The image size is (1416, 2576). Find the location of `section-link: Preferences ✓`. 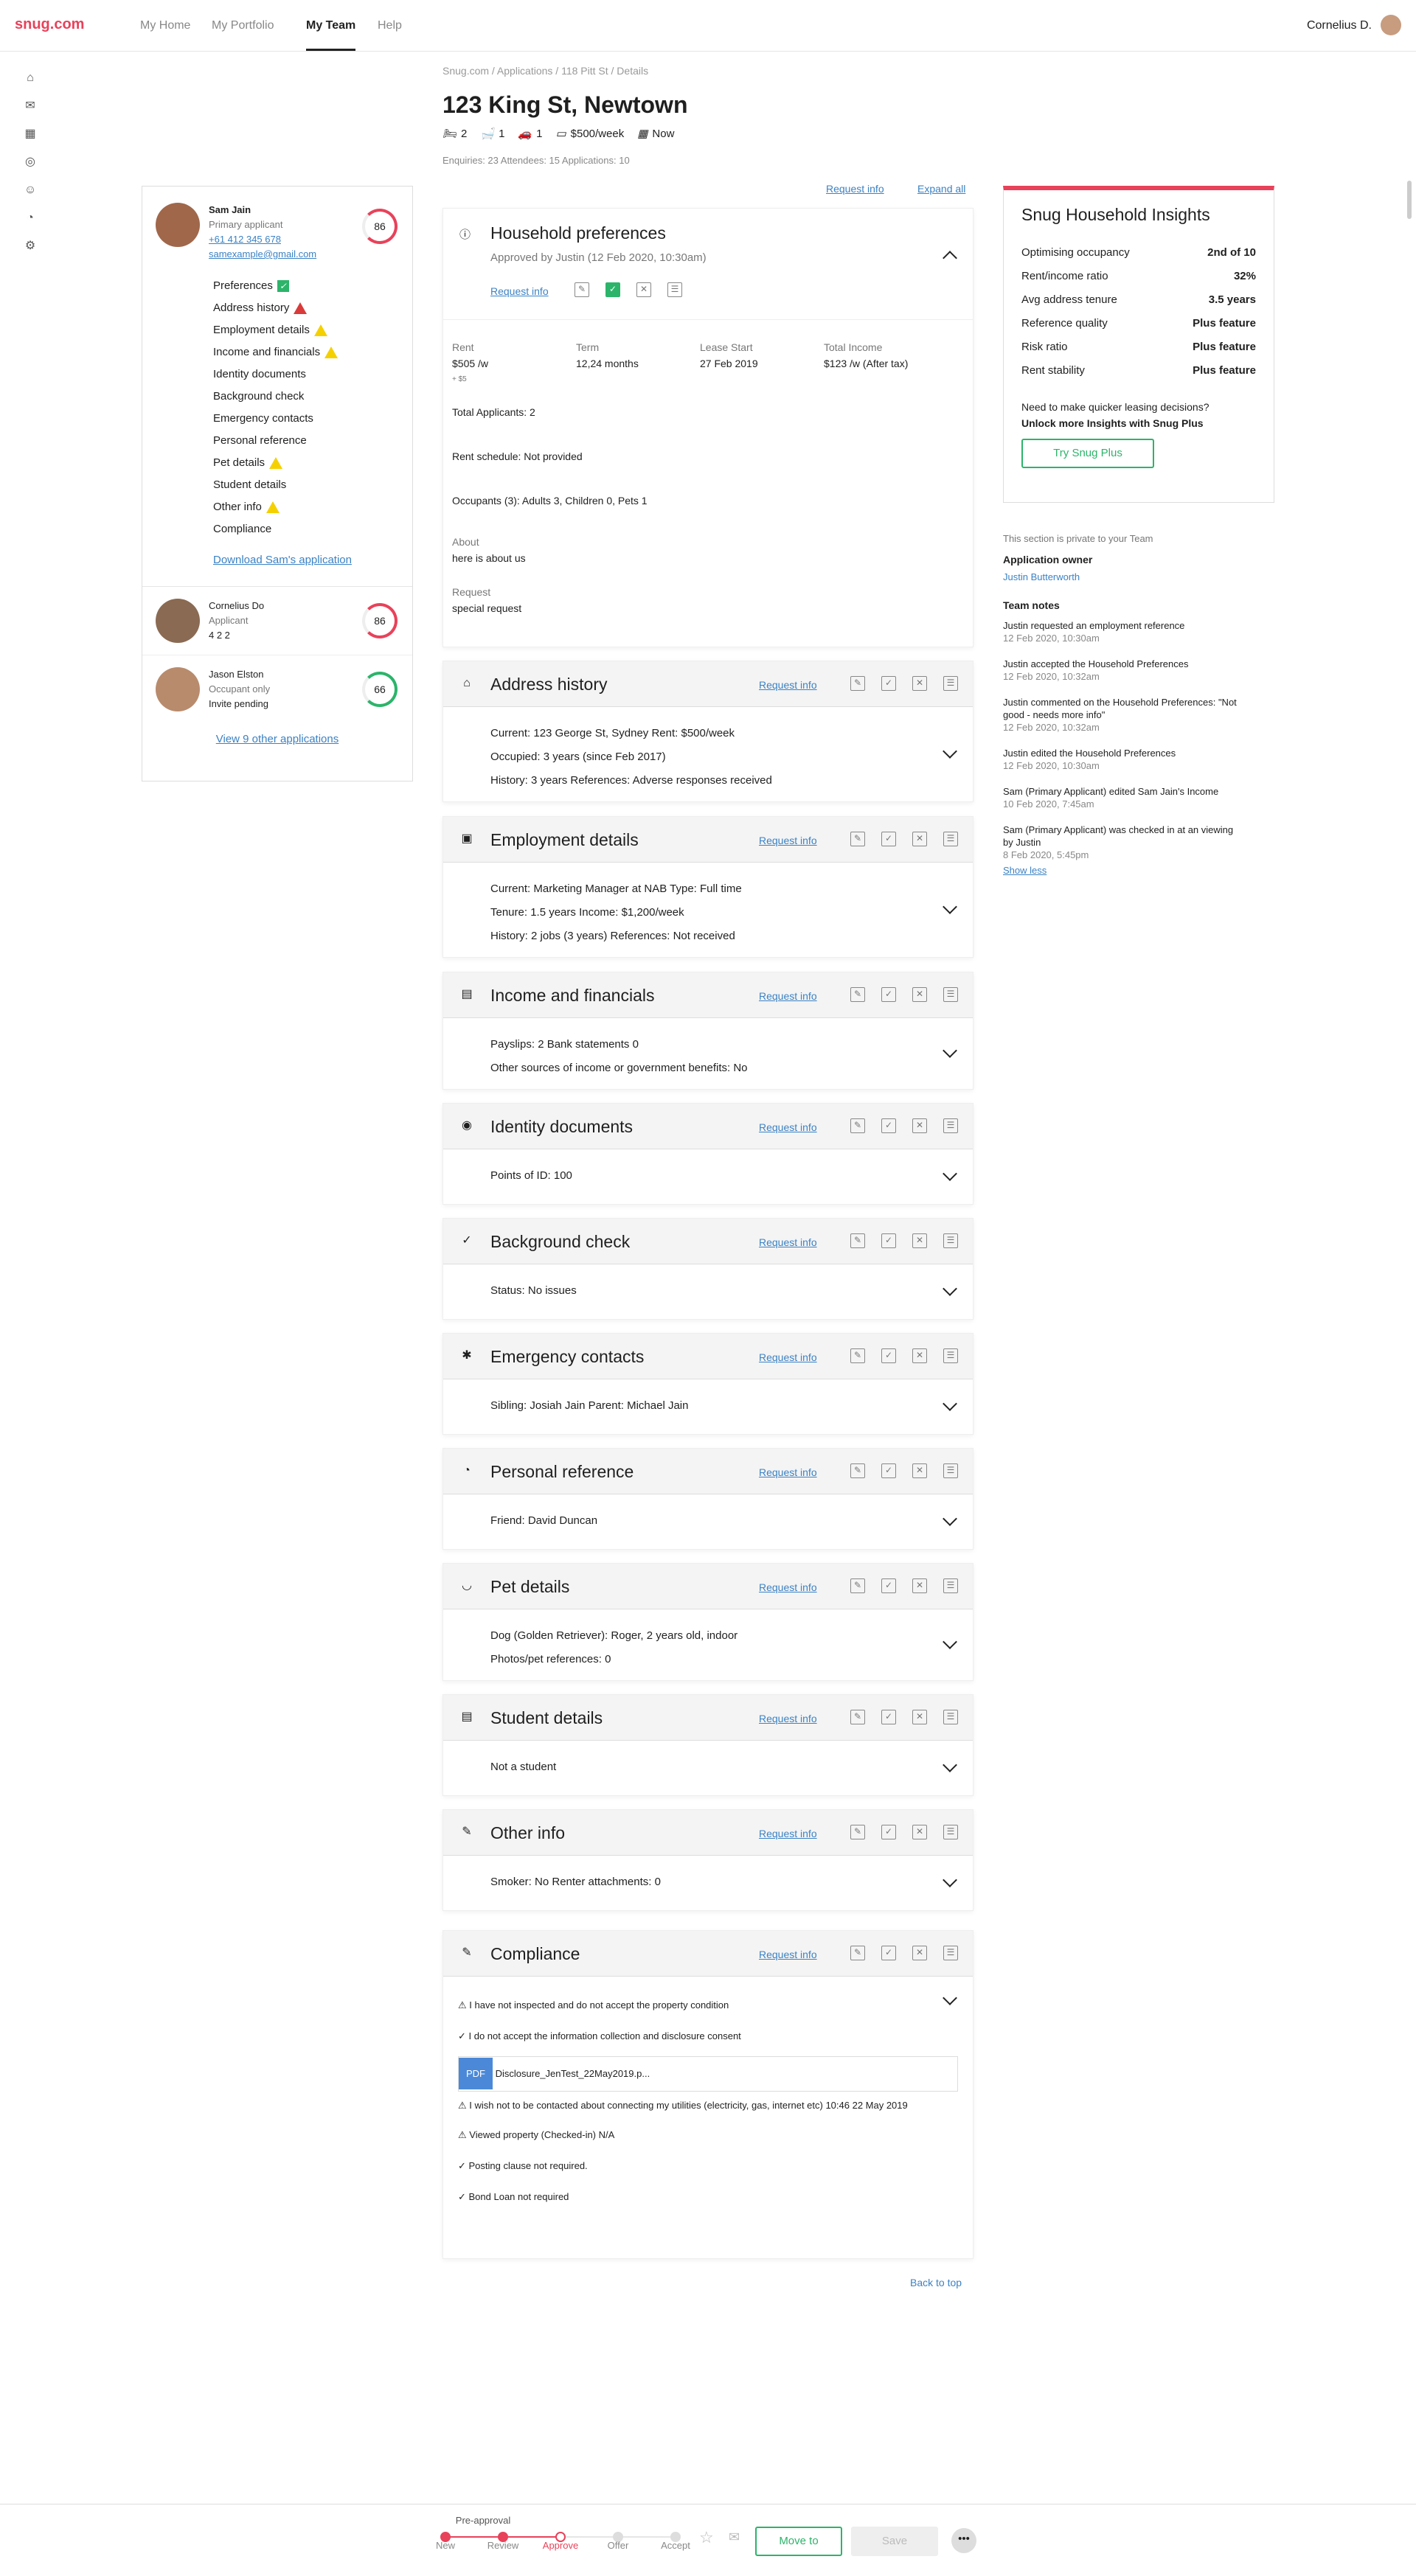

section-link: Preferences ✓ is located at coordinates (312, 286).